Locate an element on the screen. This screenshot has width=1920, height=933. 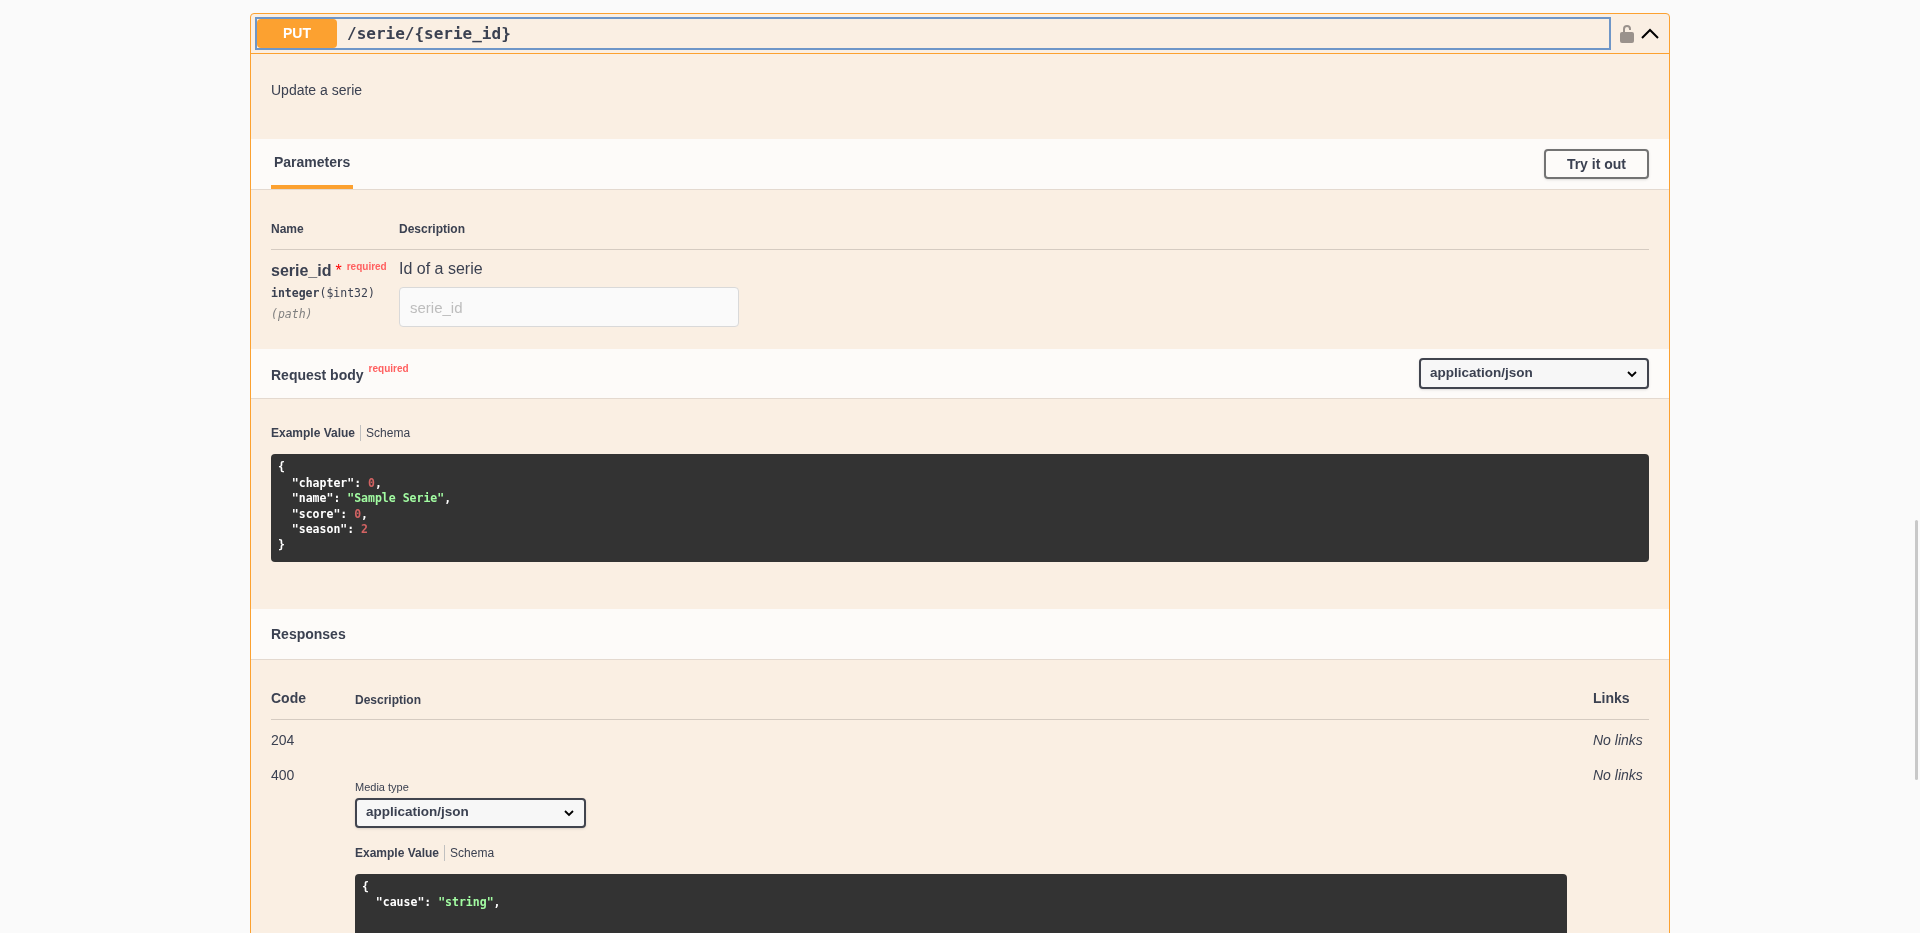
media-type-label: Media type is located at coordinates (382, 787).